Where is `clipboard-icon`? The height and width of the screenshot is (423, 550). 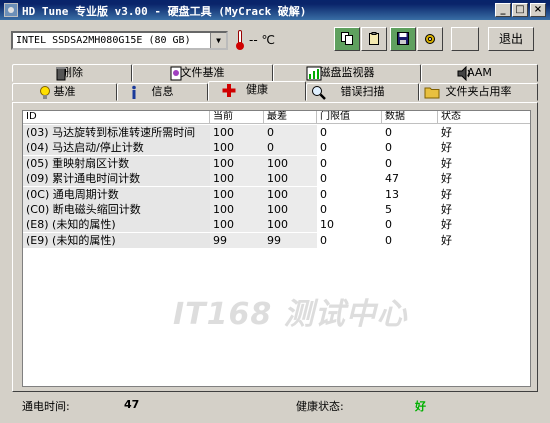 clipboard-icon is located at coordinates (374, 38).